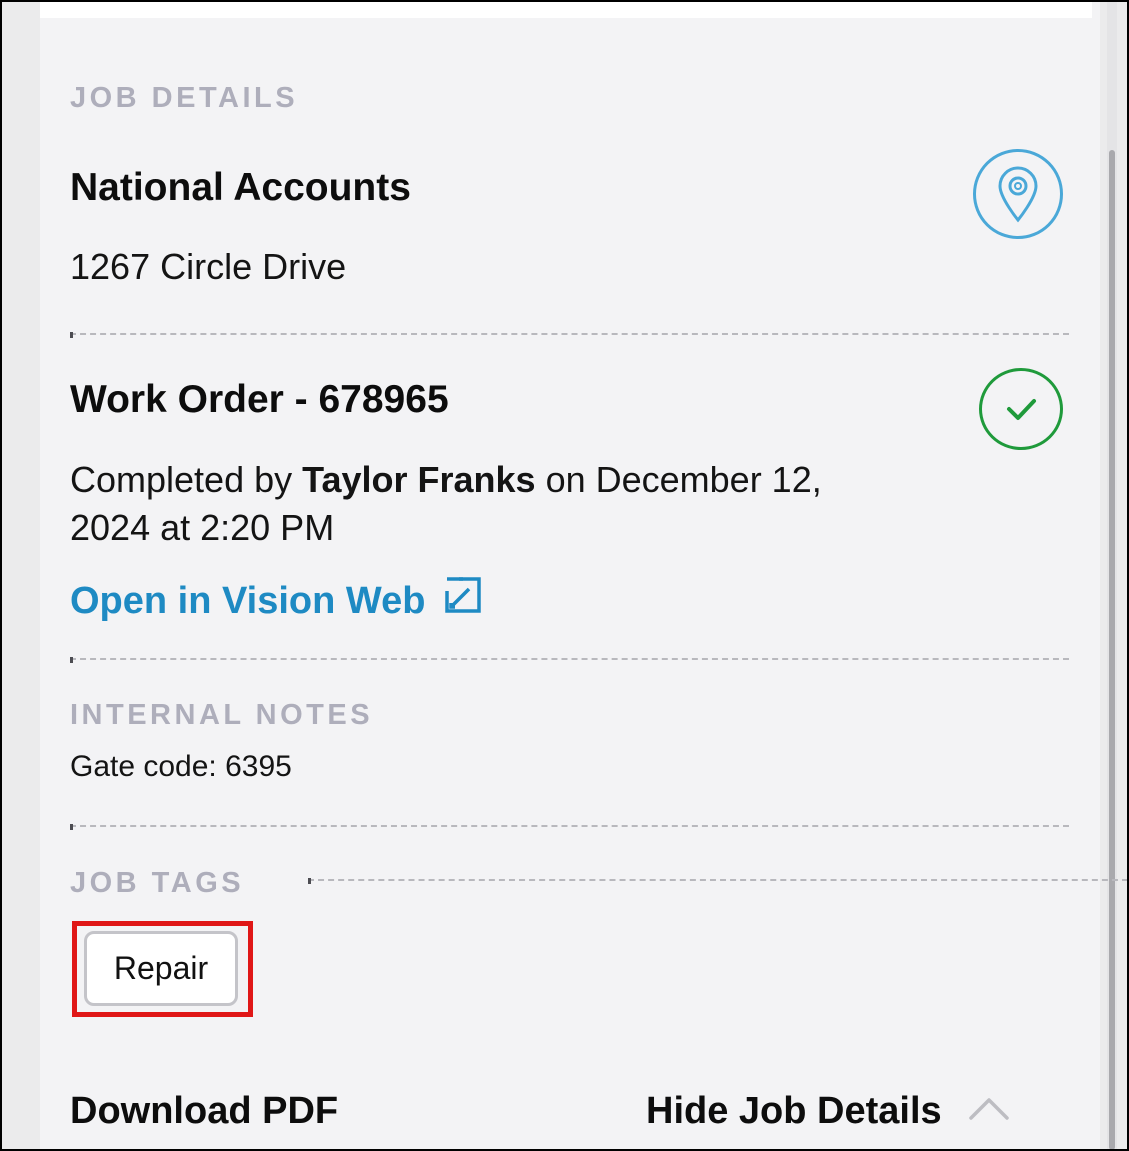 This screenshot has width=1129, height=1151. I want to click on open-link-label: Open in Vision Web, so click(248, 601).